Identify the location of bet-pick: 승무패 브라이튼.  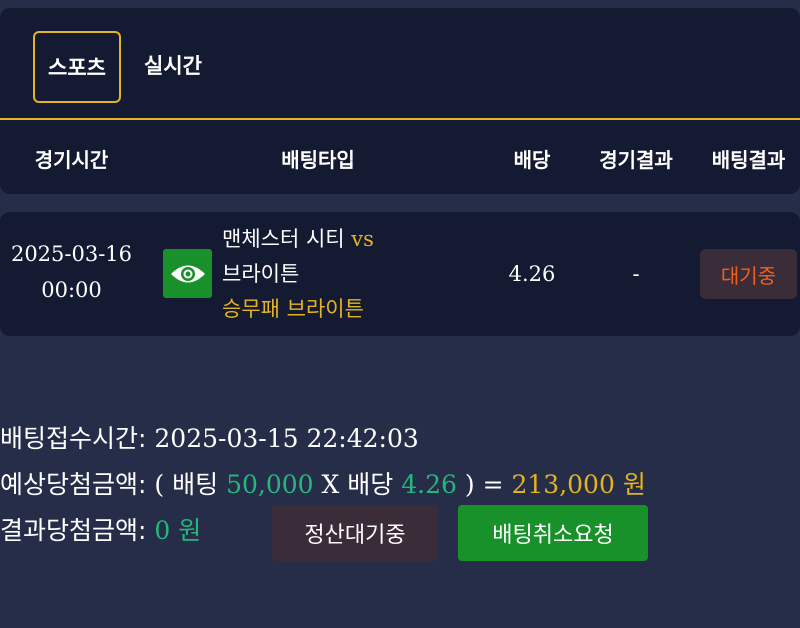
(293, 309).